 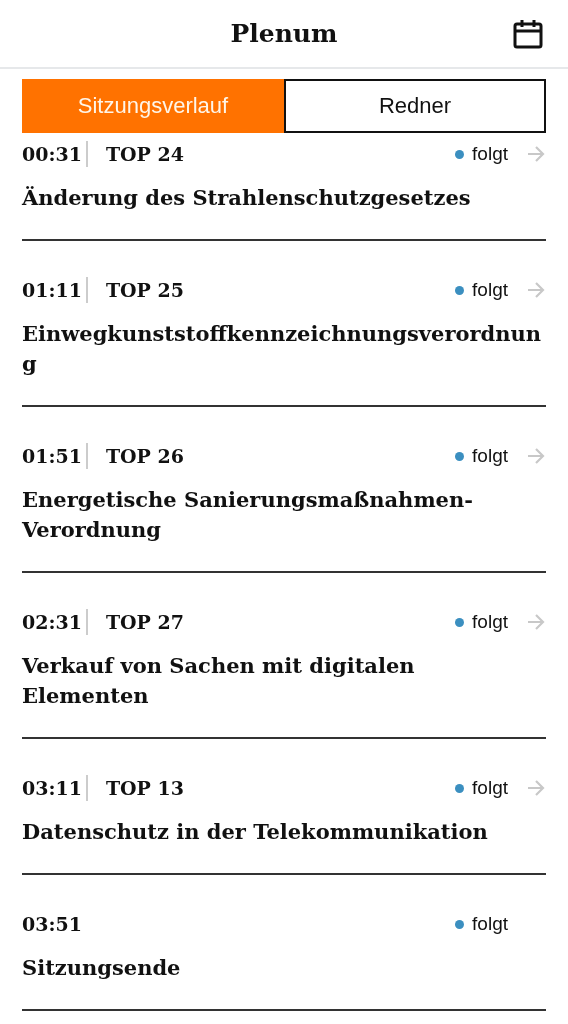 What do you see at coordinates (284, 349) in the screenshot?
I see `agenda-title: Einwegkunststoffkennzeichnungsverordnung` at bounding box center [284, 349].